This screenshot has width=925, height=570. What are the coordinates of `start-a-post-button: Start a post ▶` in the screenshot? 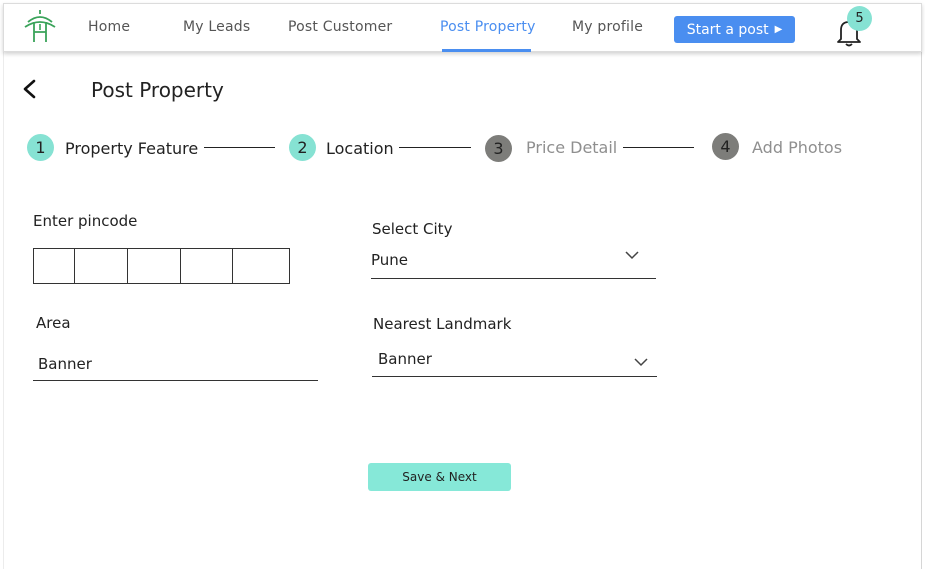 It's located at (734, 29).